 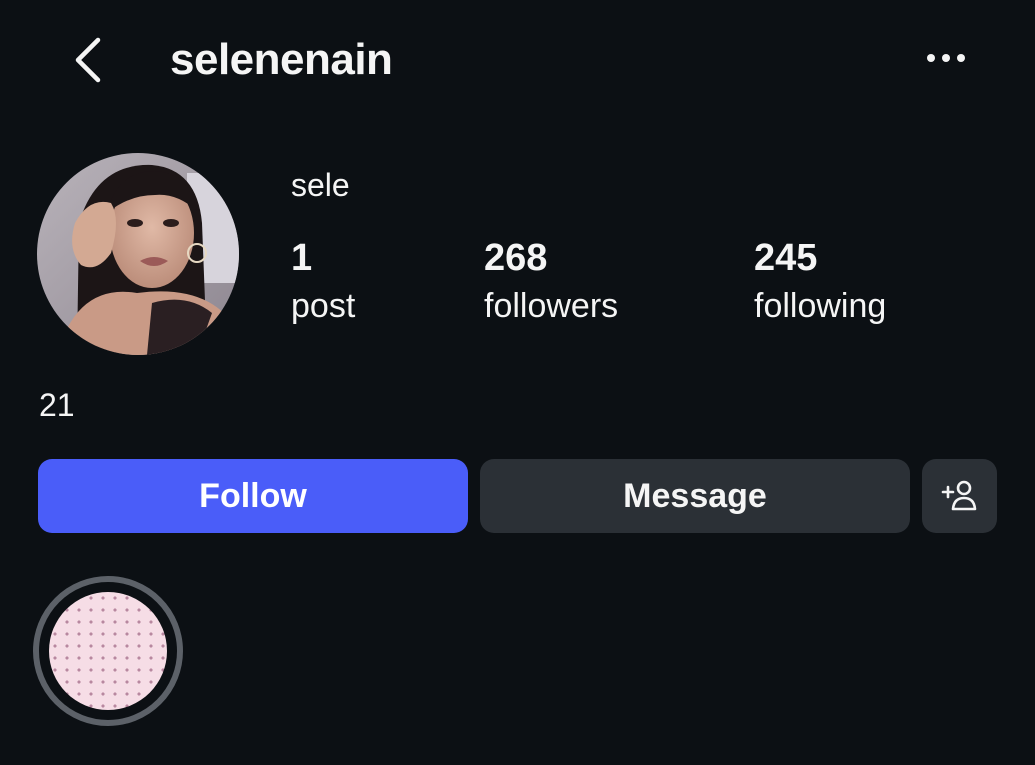 What do you see at coordinates (323, 306) in the screenshot?
I see `posts-label: post` at bounding box center [323, 306].